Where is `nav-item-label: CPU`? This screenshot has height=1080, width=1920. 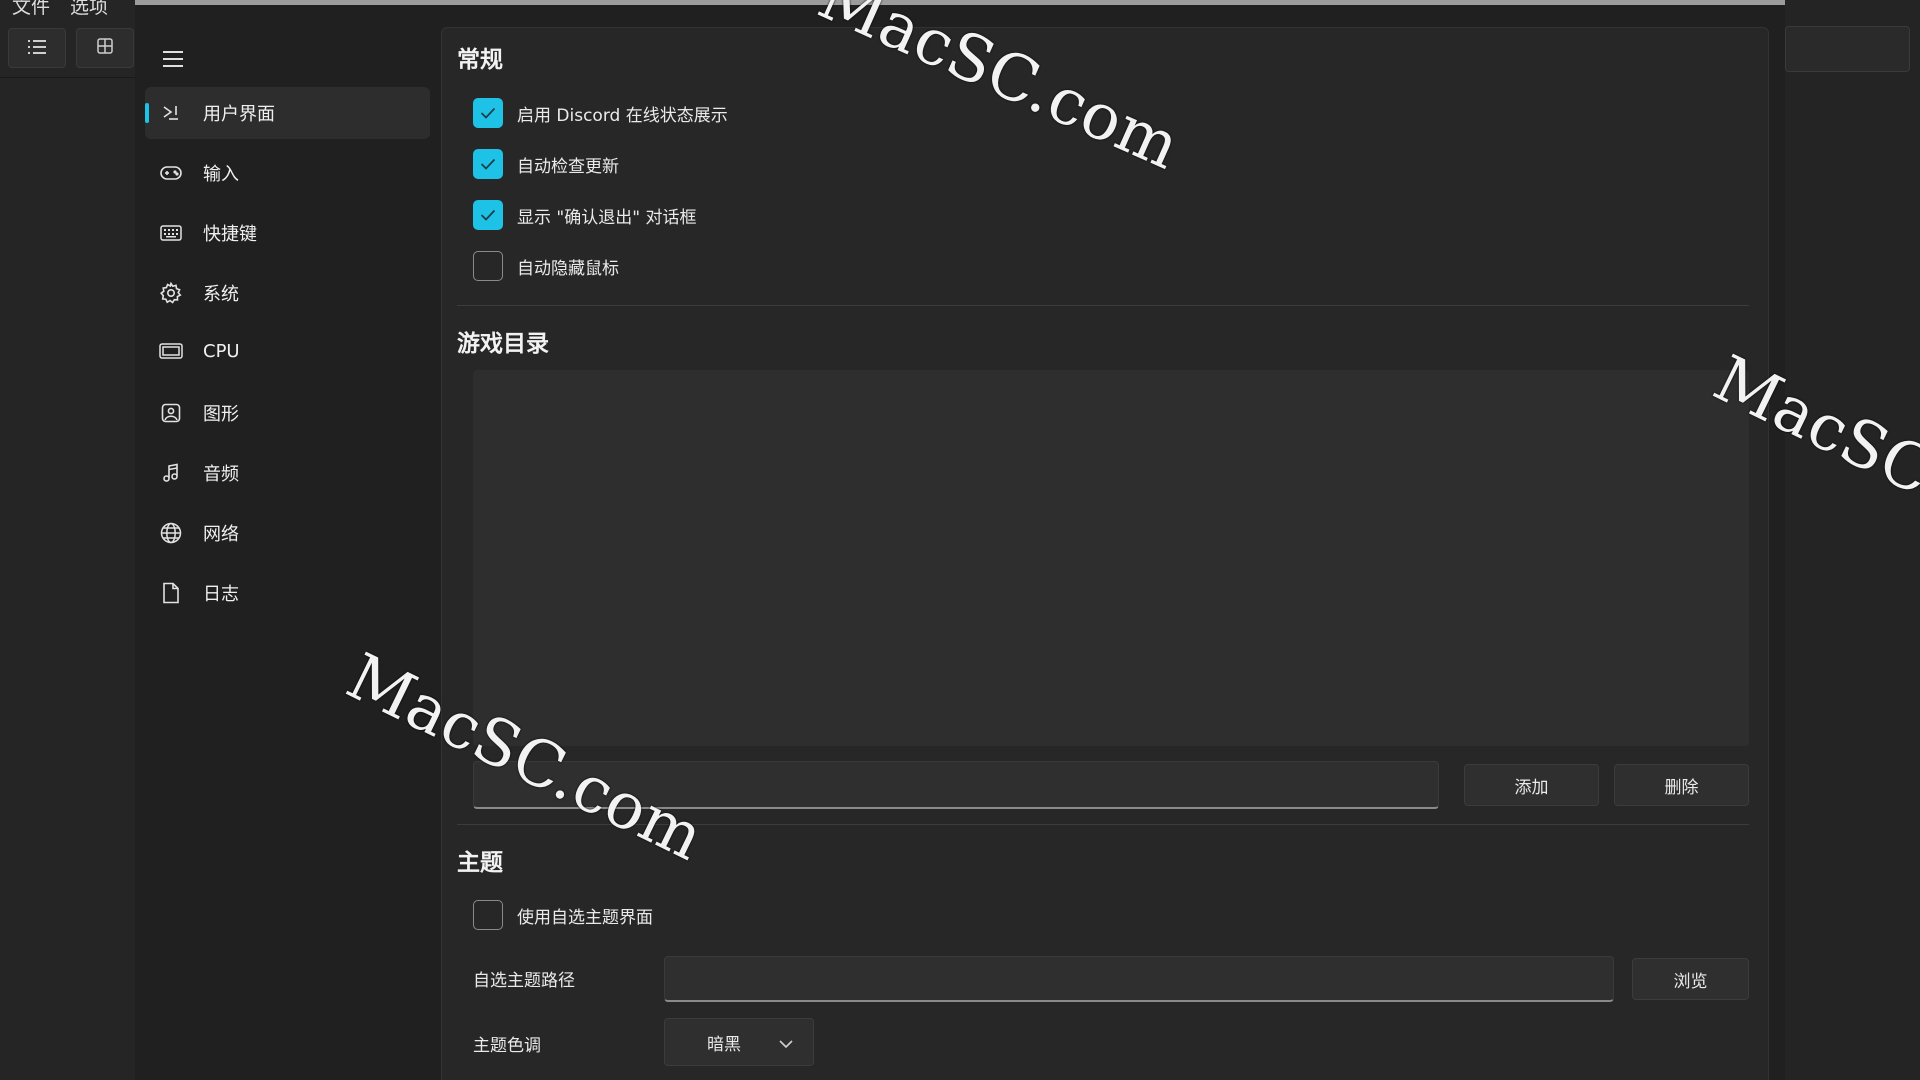 nav-item-label: CPU is located at coordinates (221, 351).